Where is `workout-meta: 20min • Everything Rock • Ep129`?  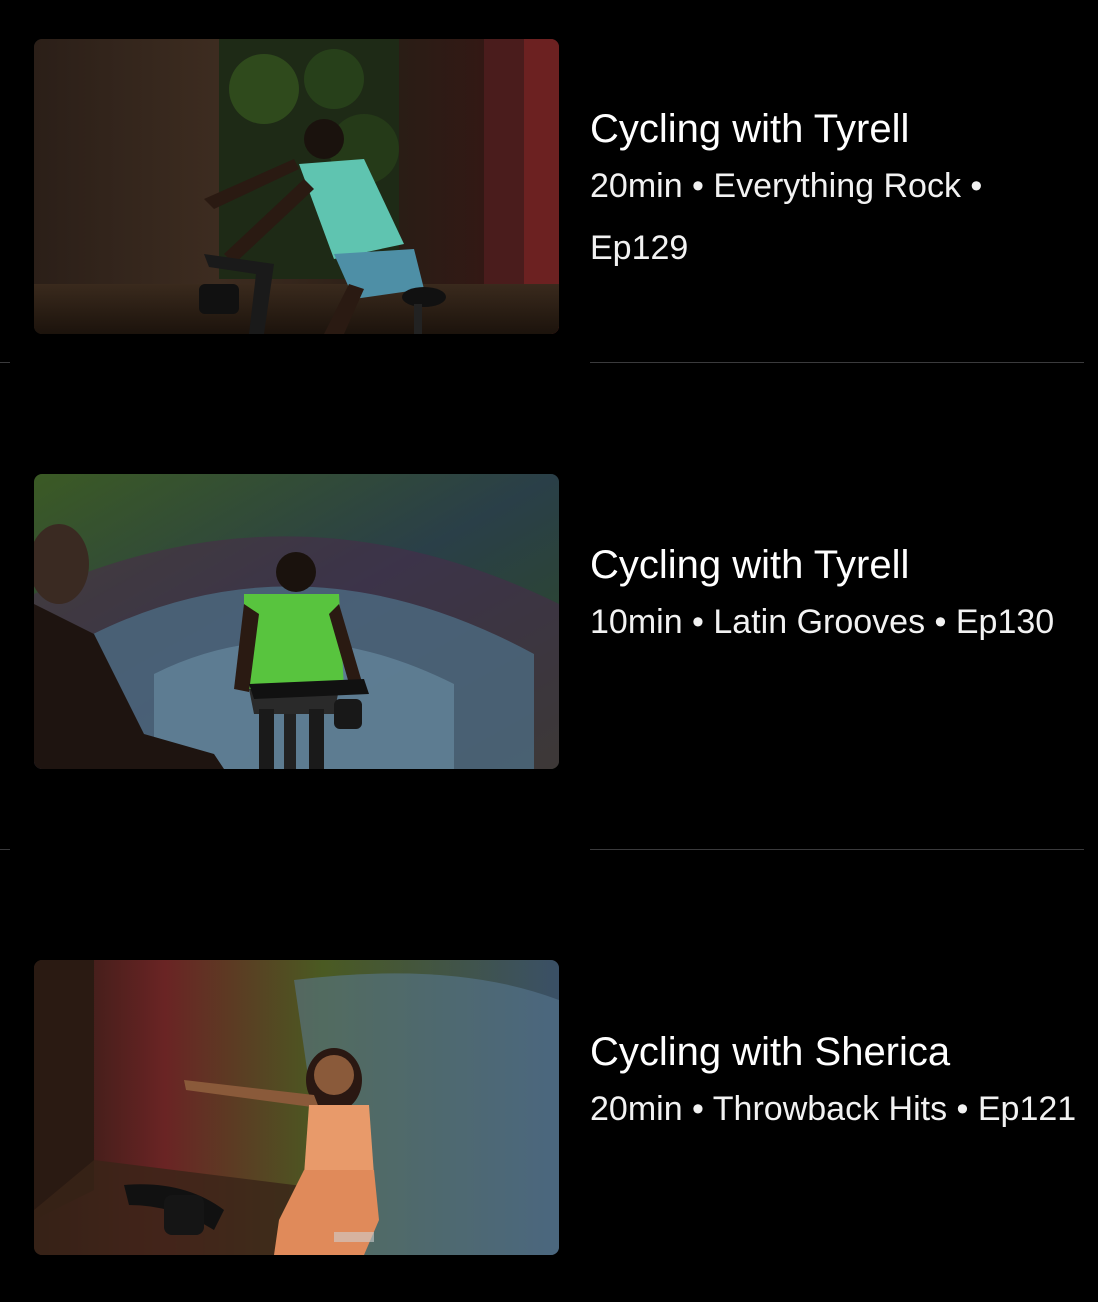 workout-meta: 20min • Everything Rock • Ep129 is located at coordinates (786, 217).